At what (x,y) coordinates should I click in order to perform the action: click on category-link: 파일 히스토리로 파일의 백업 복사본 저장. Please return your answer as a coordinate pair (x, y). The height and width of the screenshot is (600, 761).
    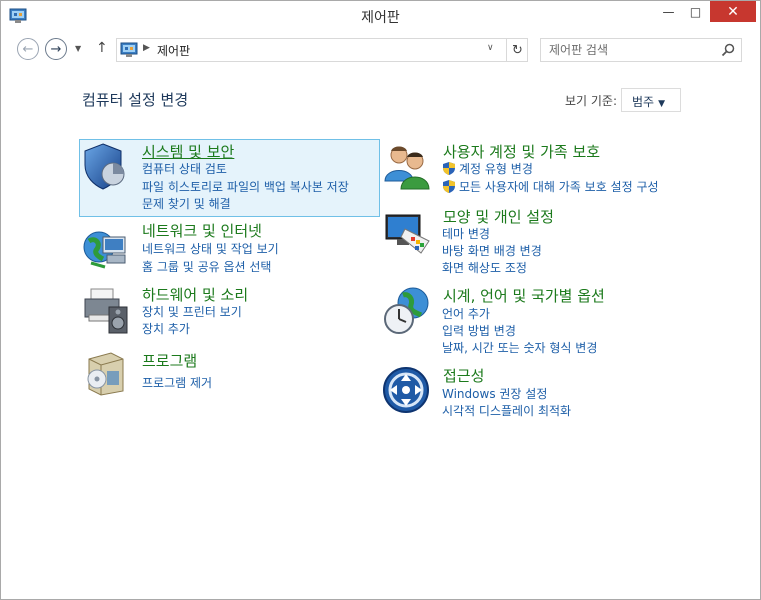
    Looking at the image, I should click on (245, 186).